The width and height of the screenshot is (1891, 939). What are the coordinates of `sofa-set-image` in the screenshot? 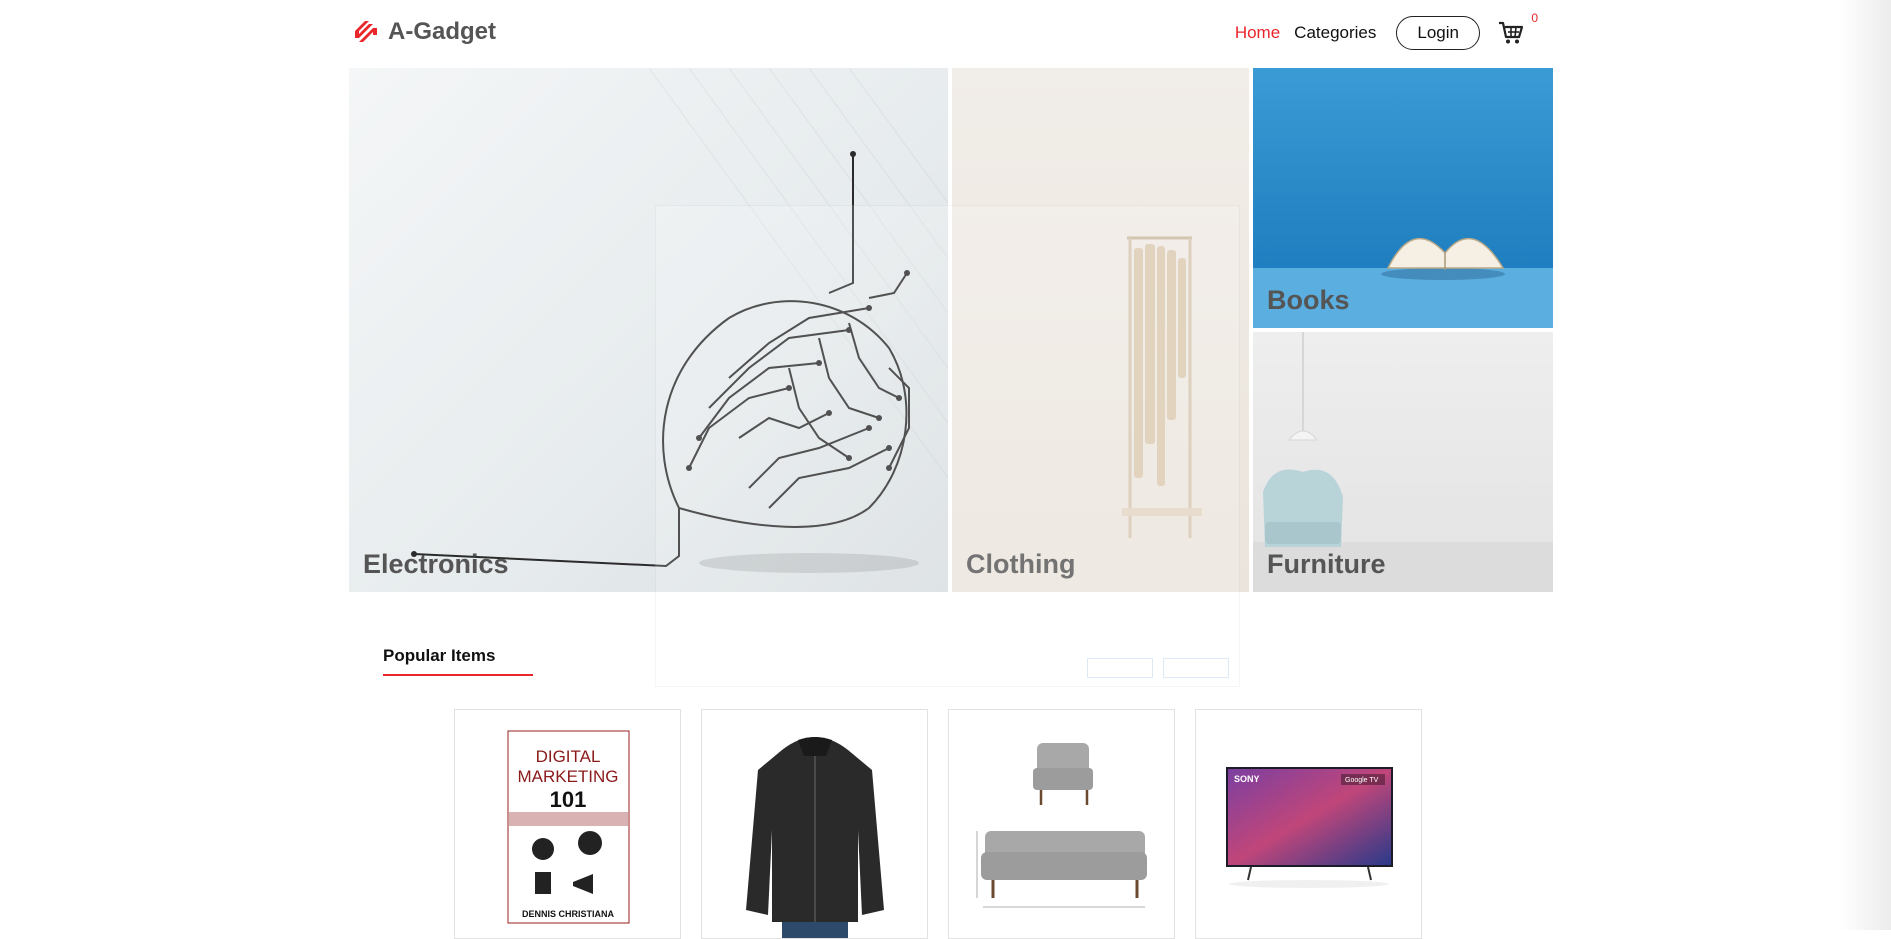 It's located at (1061, 825).